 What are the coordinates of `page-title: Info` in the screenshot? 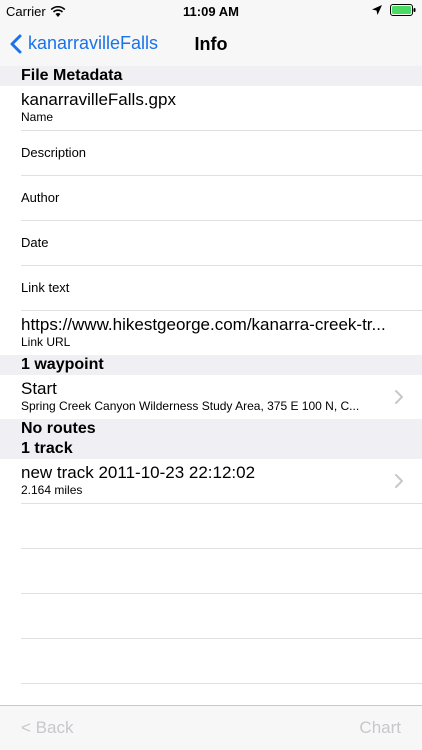 It's located at (211, 44).